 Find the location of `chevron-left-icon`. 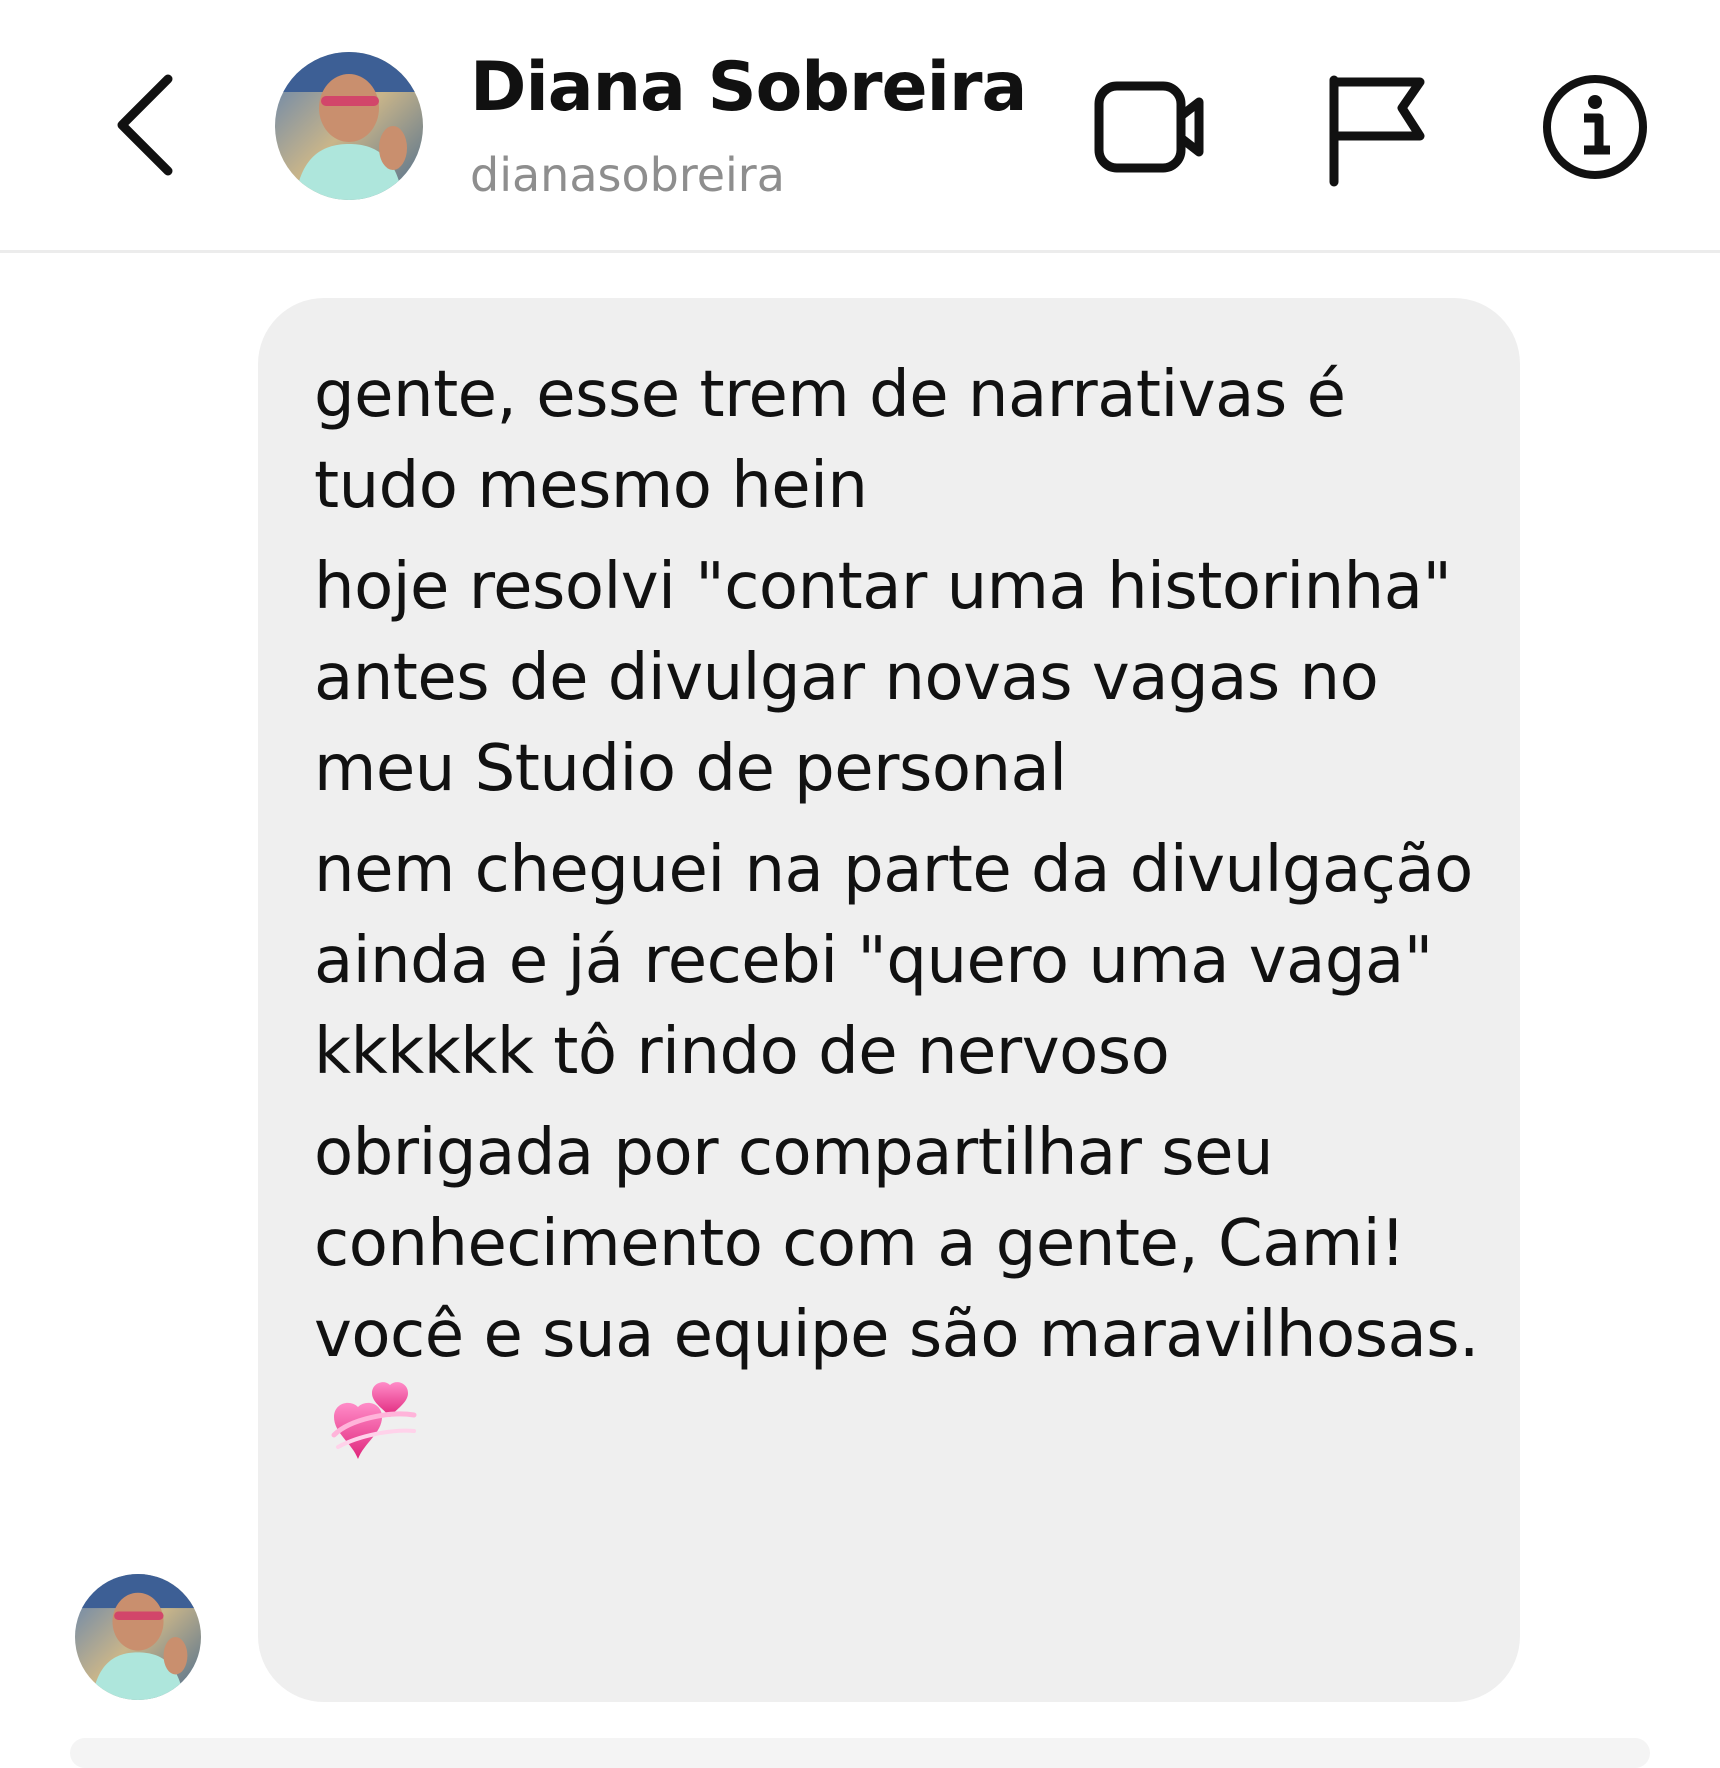

chevron-left-icon is located at coordinates (145, 125).